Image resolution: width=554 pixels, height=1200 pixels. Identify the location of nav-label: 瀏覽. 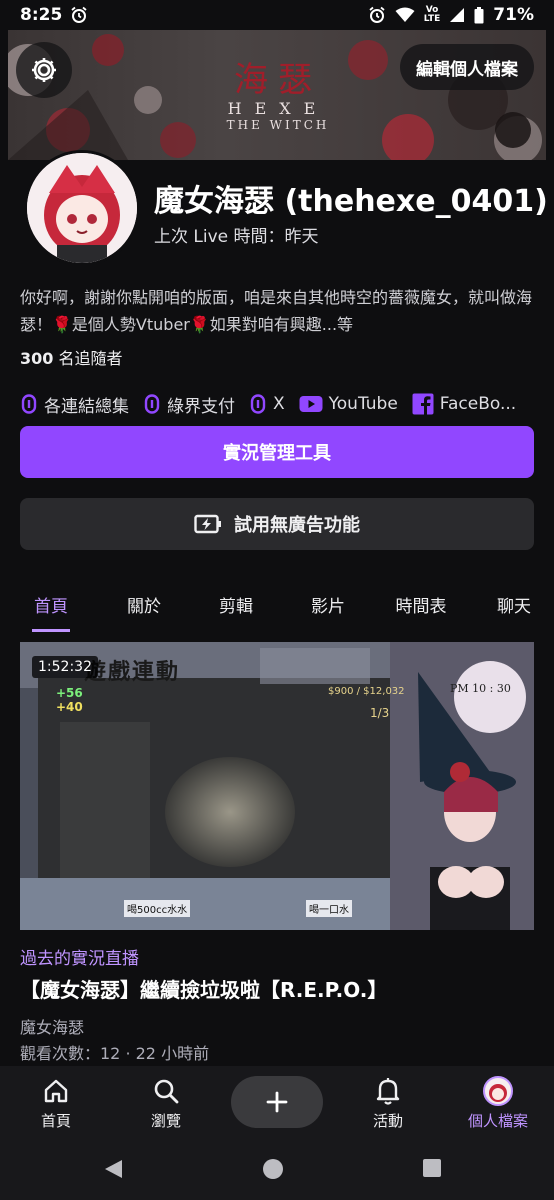
(165, 1121).